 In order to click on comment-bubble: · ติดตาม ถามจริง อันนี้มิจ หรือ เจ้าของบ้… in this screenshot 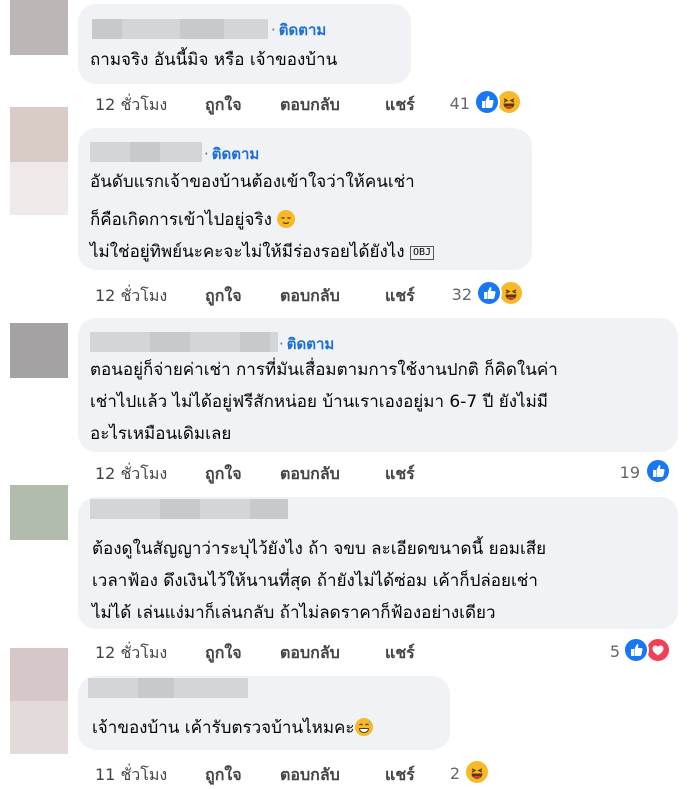, I will do `click(244, 44)`.